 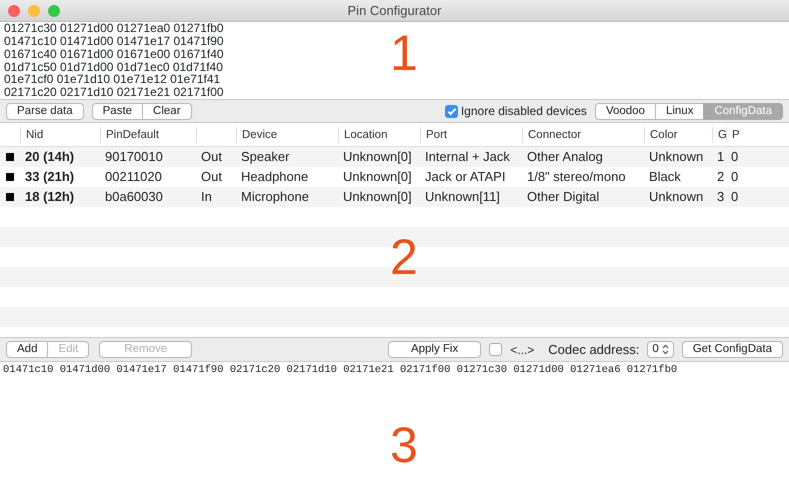 What do you see at coordinates (133, 177) in the screenshot?
I see `table-cell-text: 00211020` at bounding box center [133, 177].